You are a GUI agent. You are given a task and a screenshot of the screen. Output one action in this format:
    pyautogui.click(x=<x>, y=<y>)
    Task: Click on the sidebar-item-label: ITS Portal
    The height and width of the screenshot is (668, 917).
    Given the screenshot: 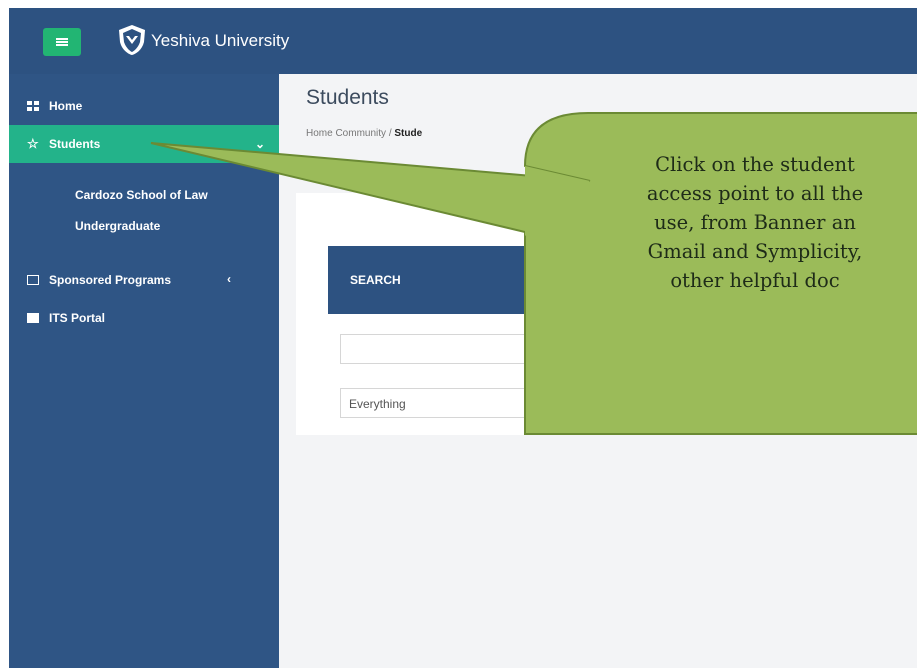 What is the action you would take?
    pyautogui.click(x=77, y=318)
    